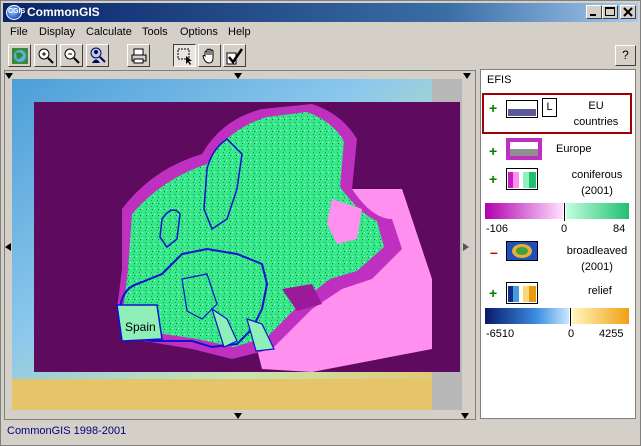  Describe the element at coordinates (608, 291) in the screenshot. I see `layer-label-relief: relief` at that location.